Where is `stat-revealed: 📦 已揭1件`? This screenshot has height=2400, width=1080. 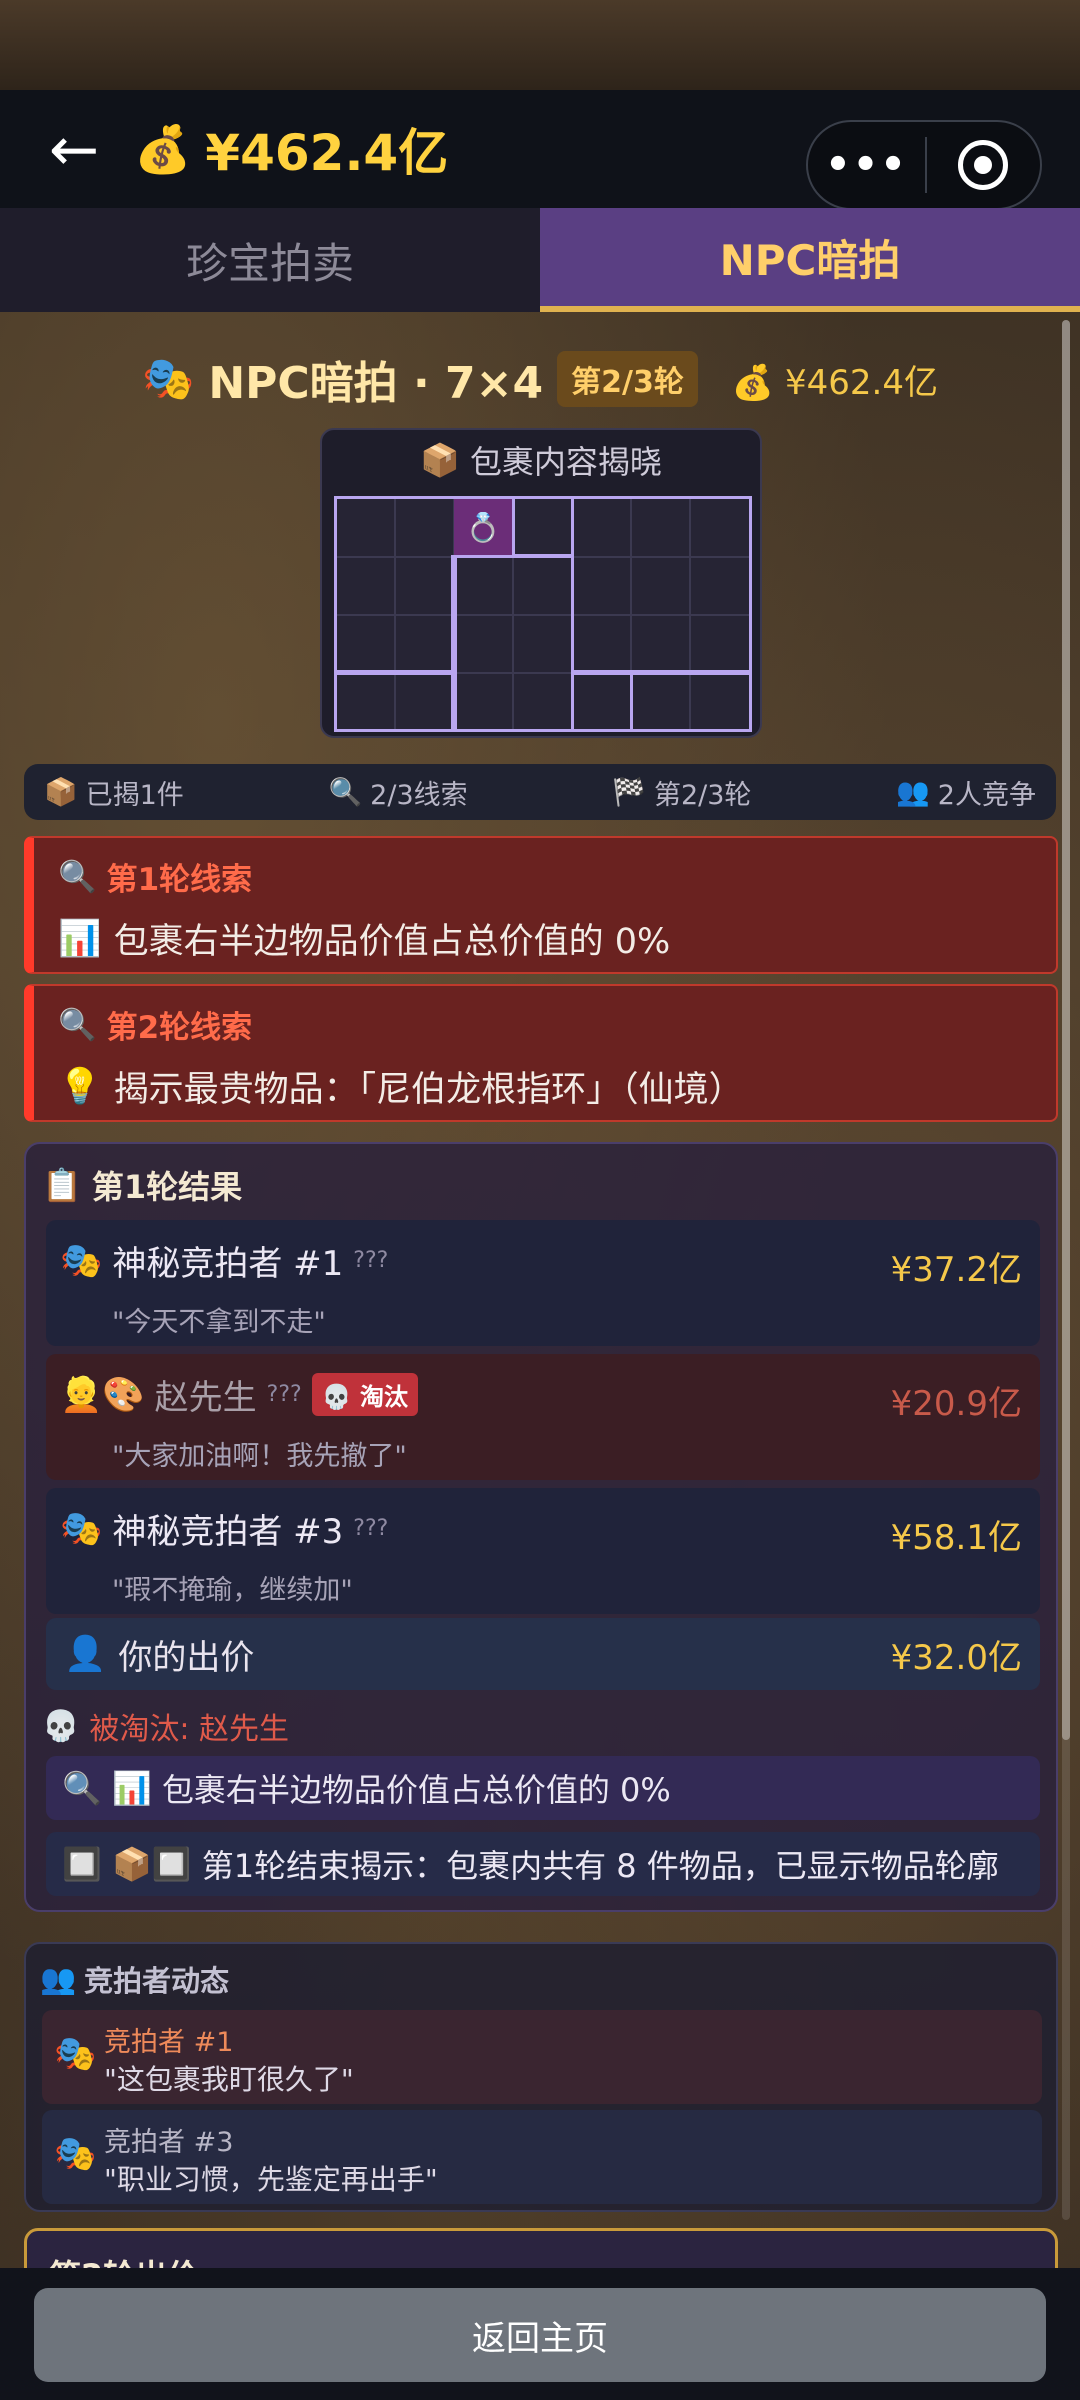 stat-revealed: 📦 已揭1件 is located at coordinates (114, 794).